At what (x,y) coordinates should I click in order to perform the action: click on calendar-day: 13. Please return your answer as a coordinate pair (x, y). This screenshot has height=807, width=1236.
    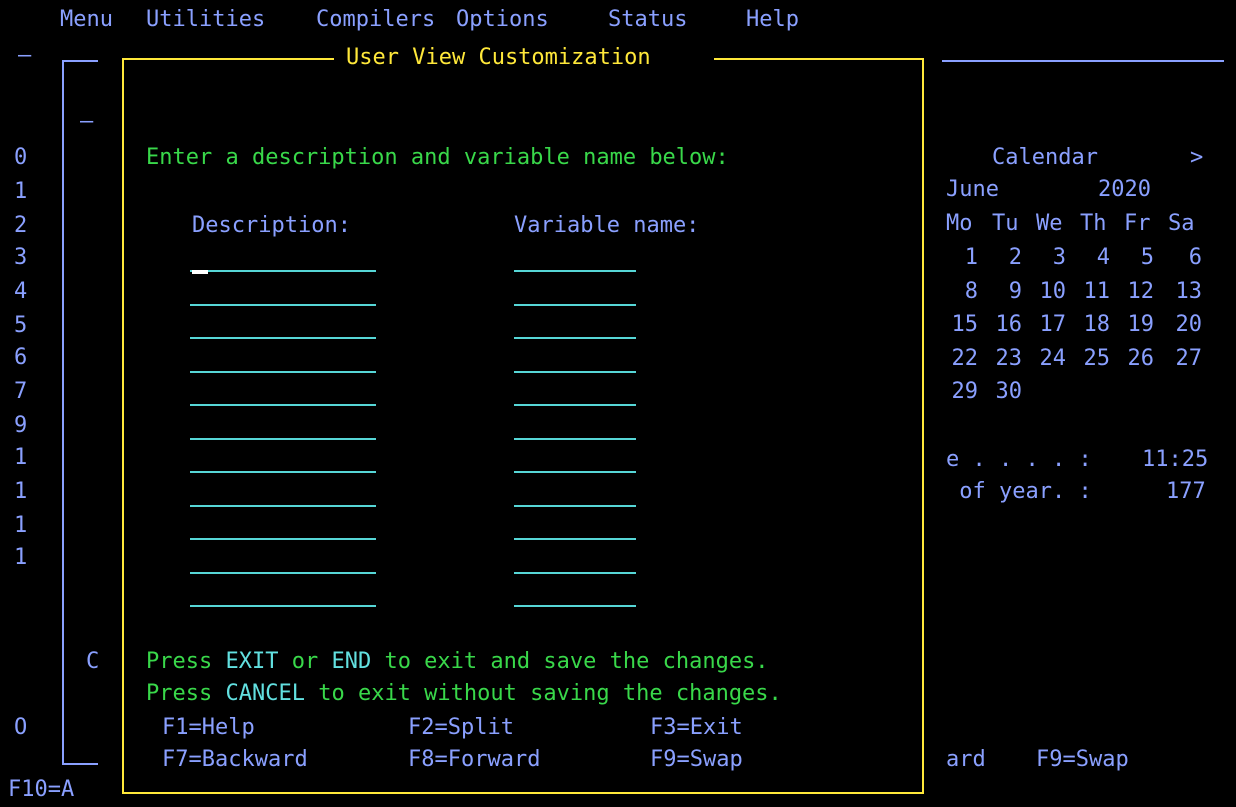
    Looking at the image, I should click on (1189, 291).